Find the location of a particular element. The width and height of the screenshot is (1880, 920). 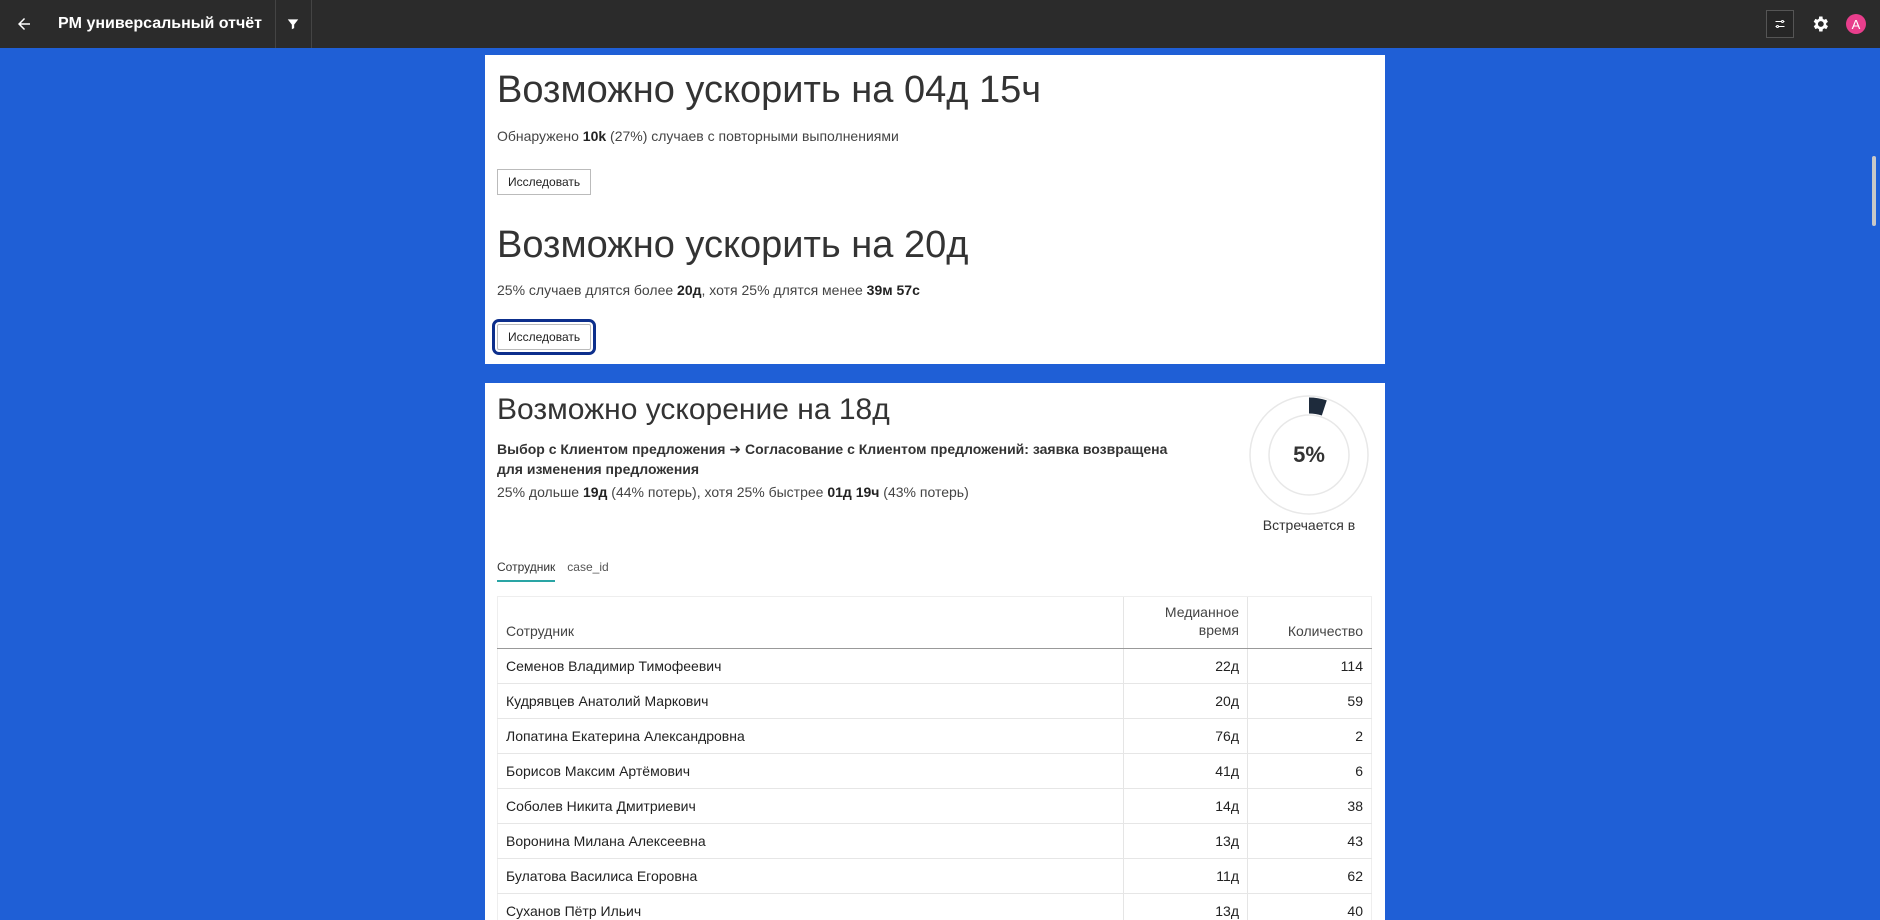

occurrence-donut: 5% is located at coordinates (1309, 455).